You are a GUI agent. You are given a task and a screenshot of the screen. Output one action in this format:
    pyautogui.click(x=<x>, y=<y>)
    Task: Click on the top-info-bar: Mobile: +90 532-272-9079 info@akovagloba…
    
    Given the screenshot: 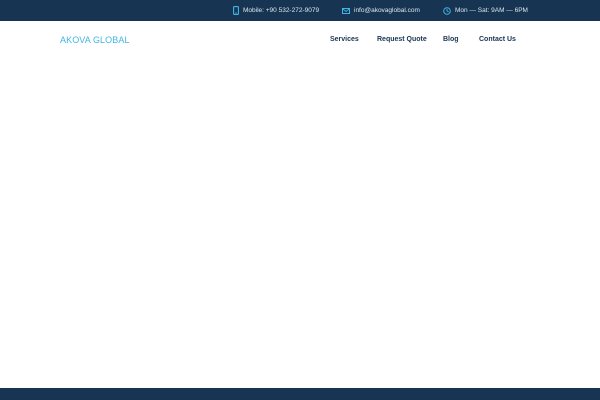 What is the action you would take?
    pyautogui.click(x=300, y=10)
    